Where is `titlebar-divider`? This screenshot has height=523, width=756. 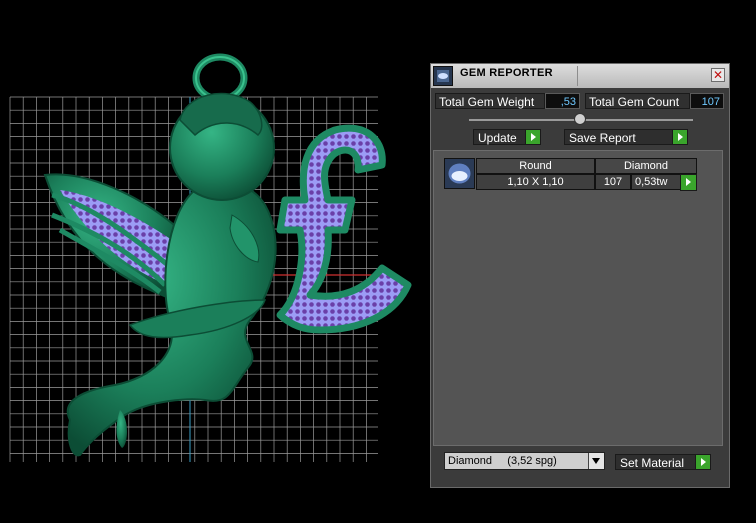 titlebar-divider is located at coordinates (577, 76).